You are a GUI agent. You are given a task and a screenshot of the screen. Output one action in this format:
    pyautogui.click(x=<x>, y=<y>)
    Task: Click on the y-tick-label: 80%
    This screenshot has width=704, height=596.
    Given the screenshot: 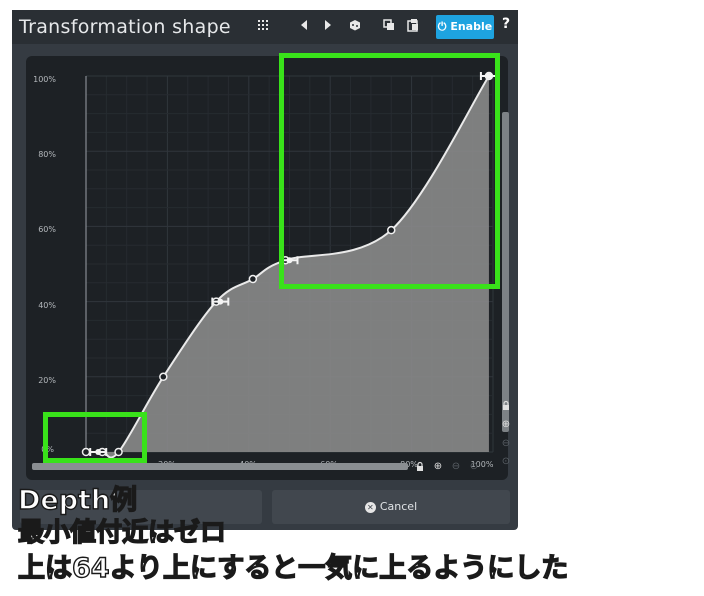 What is the action you would take?
    pyautogui.click(x=47, y=154)
    